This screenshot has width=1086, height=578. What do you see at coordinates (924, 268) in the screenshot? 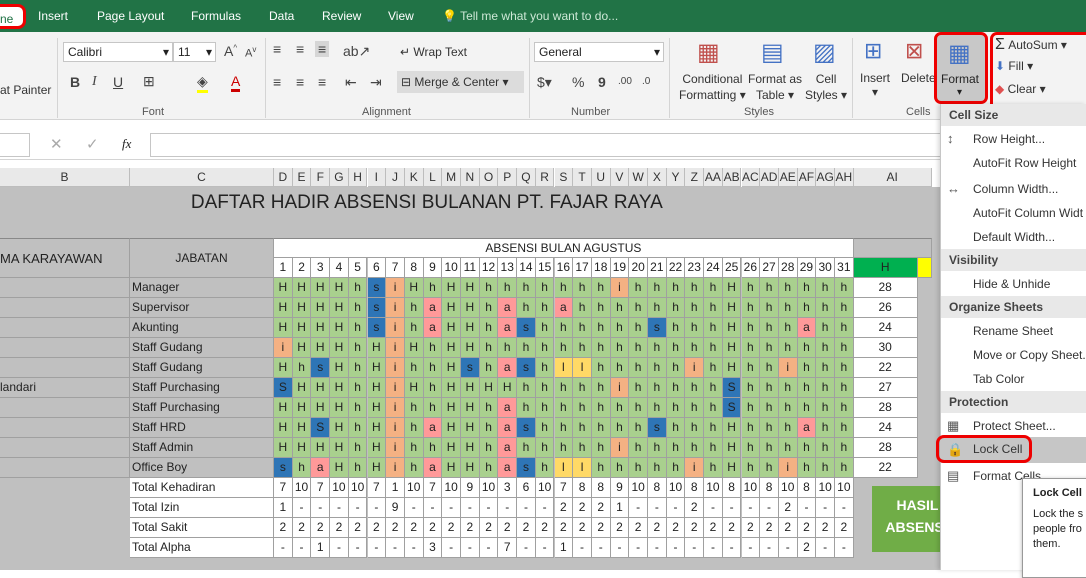
I see `header-yellow` at bounding box center [924, 268].